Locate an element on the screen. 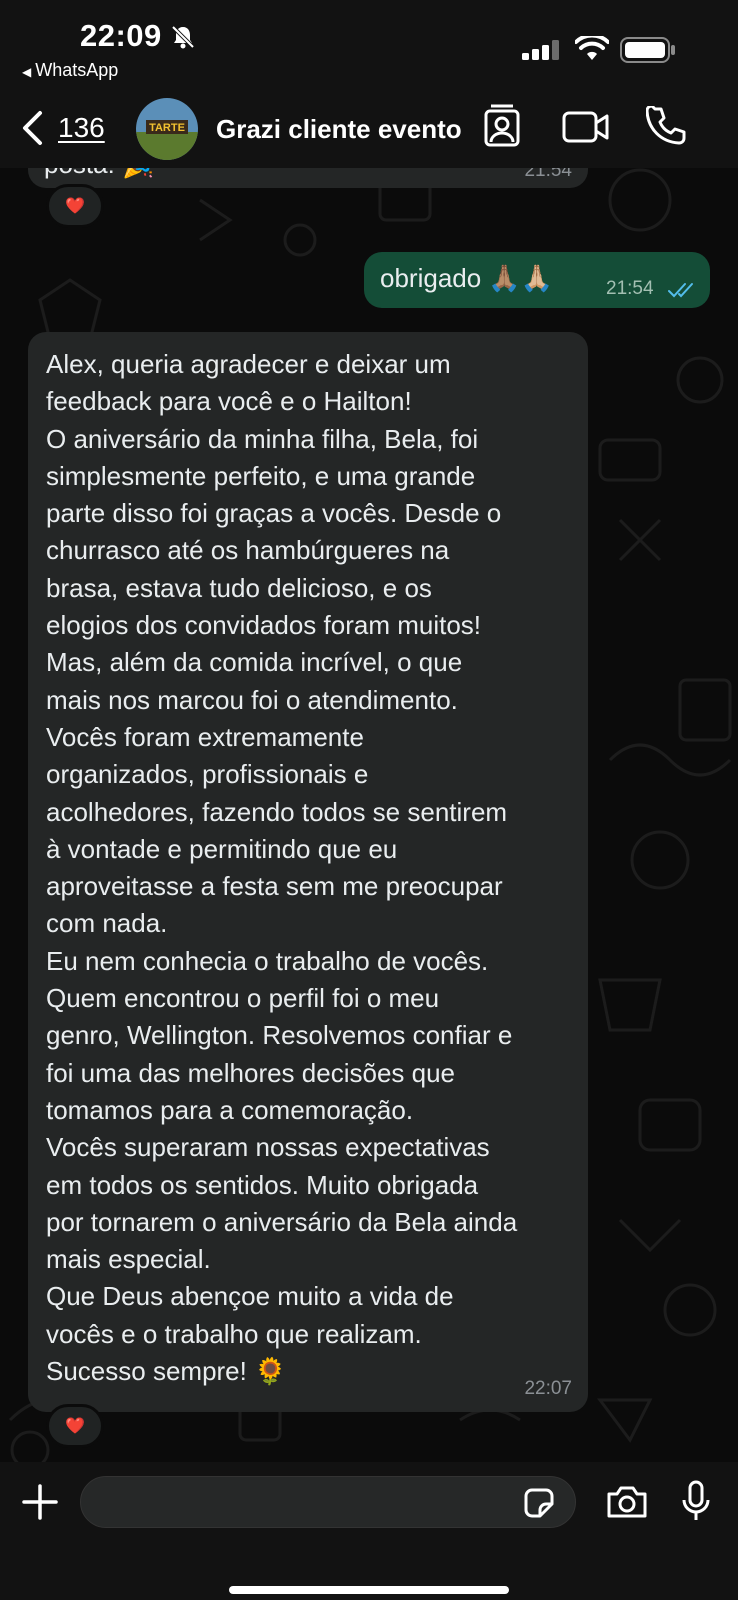 This screenshot has width=738, height=1600. unread-count: 136 is located at coordinates (81, 127).